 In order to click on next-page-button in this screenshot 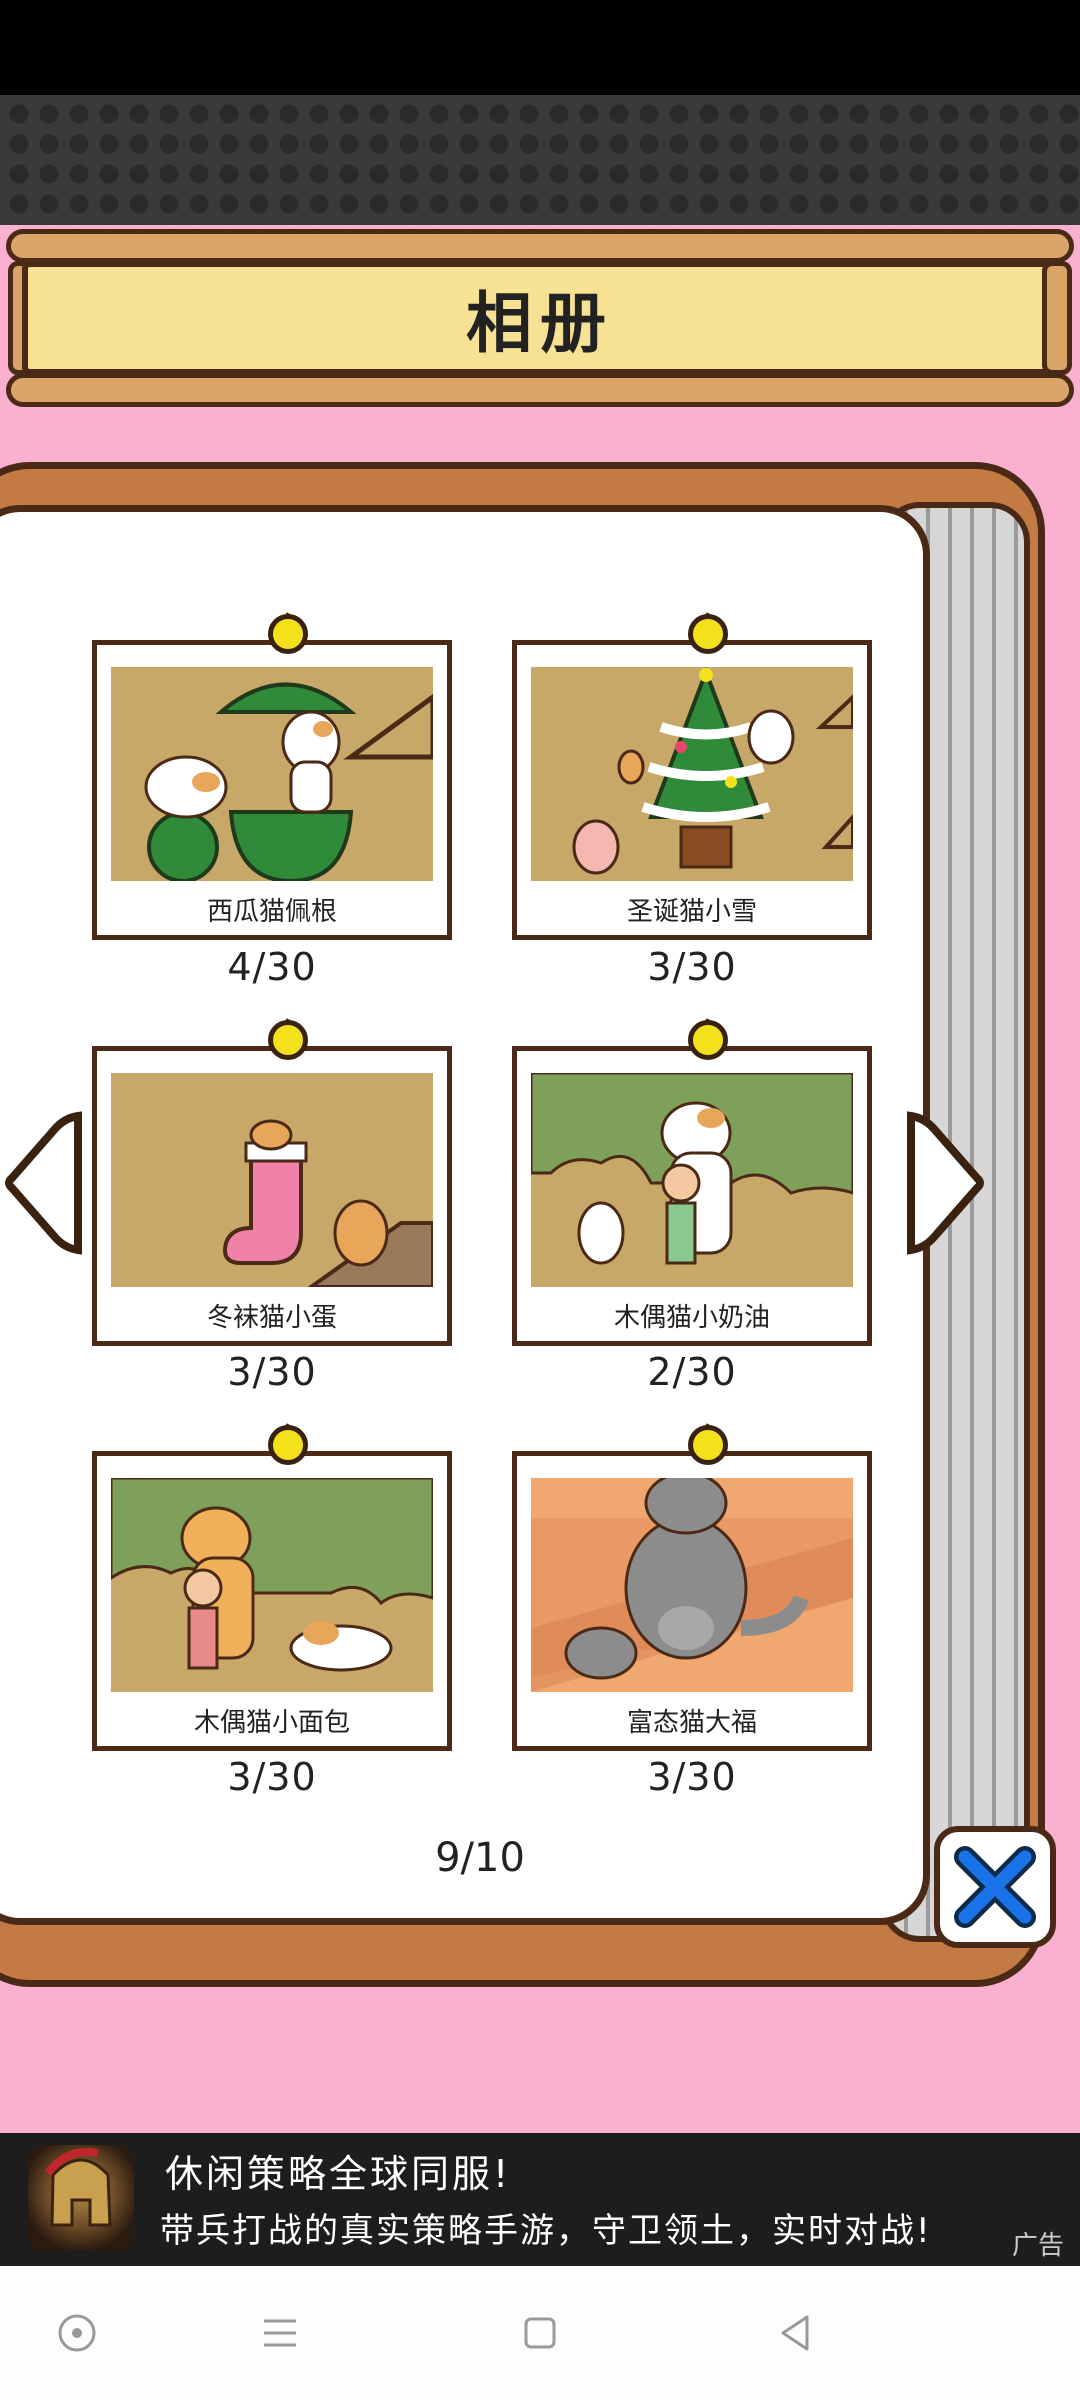, I will do `click(945, 1185)`.